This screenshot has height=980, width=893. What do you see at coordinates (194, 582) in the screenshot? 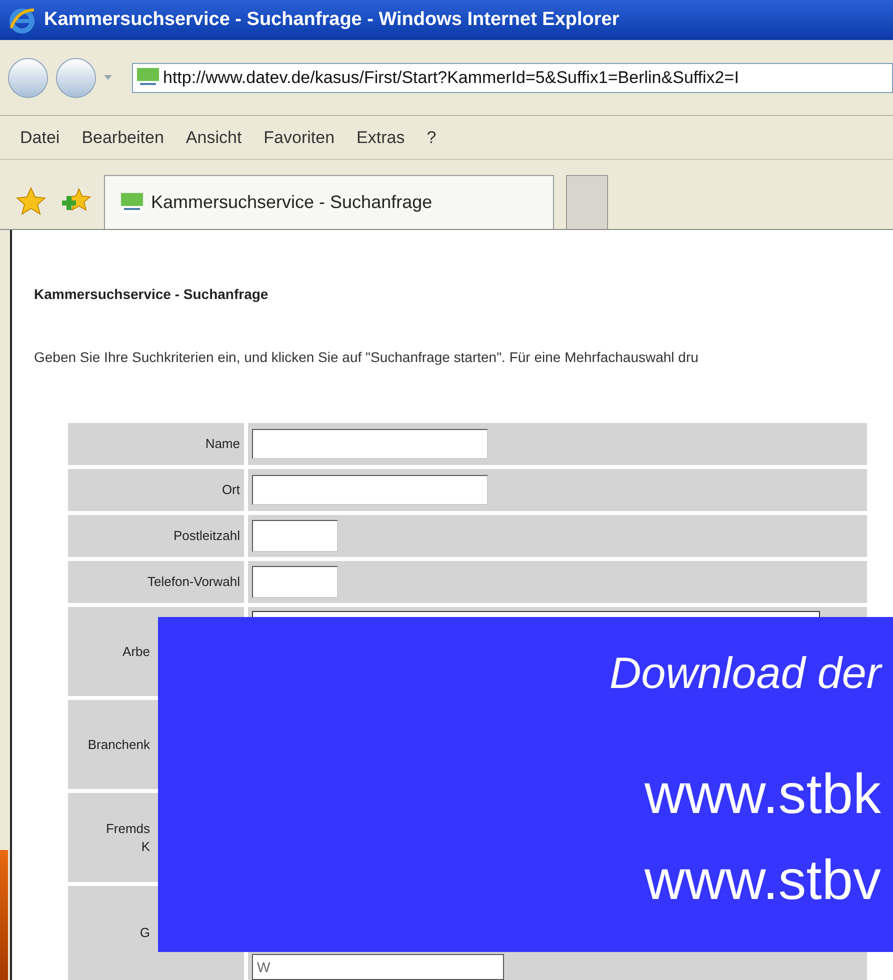
I see `field-label: Telefon-Vorwahl` at bounding box center [194, 582].